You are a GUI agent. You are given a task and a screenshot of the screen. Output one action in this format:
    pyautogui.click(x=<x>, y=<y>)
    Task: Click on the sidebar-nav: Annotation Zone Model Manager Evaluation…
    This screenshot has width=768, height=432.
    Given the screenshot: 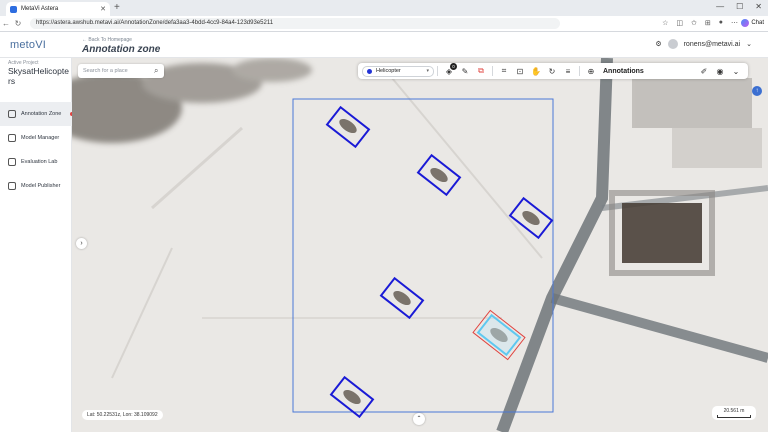 What is the action you would take?
    pyautogui.click(x=37, y=150)
    